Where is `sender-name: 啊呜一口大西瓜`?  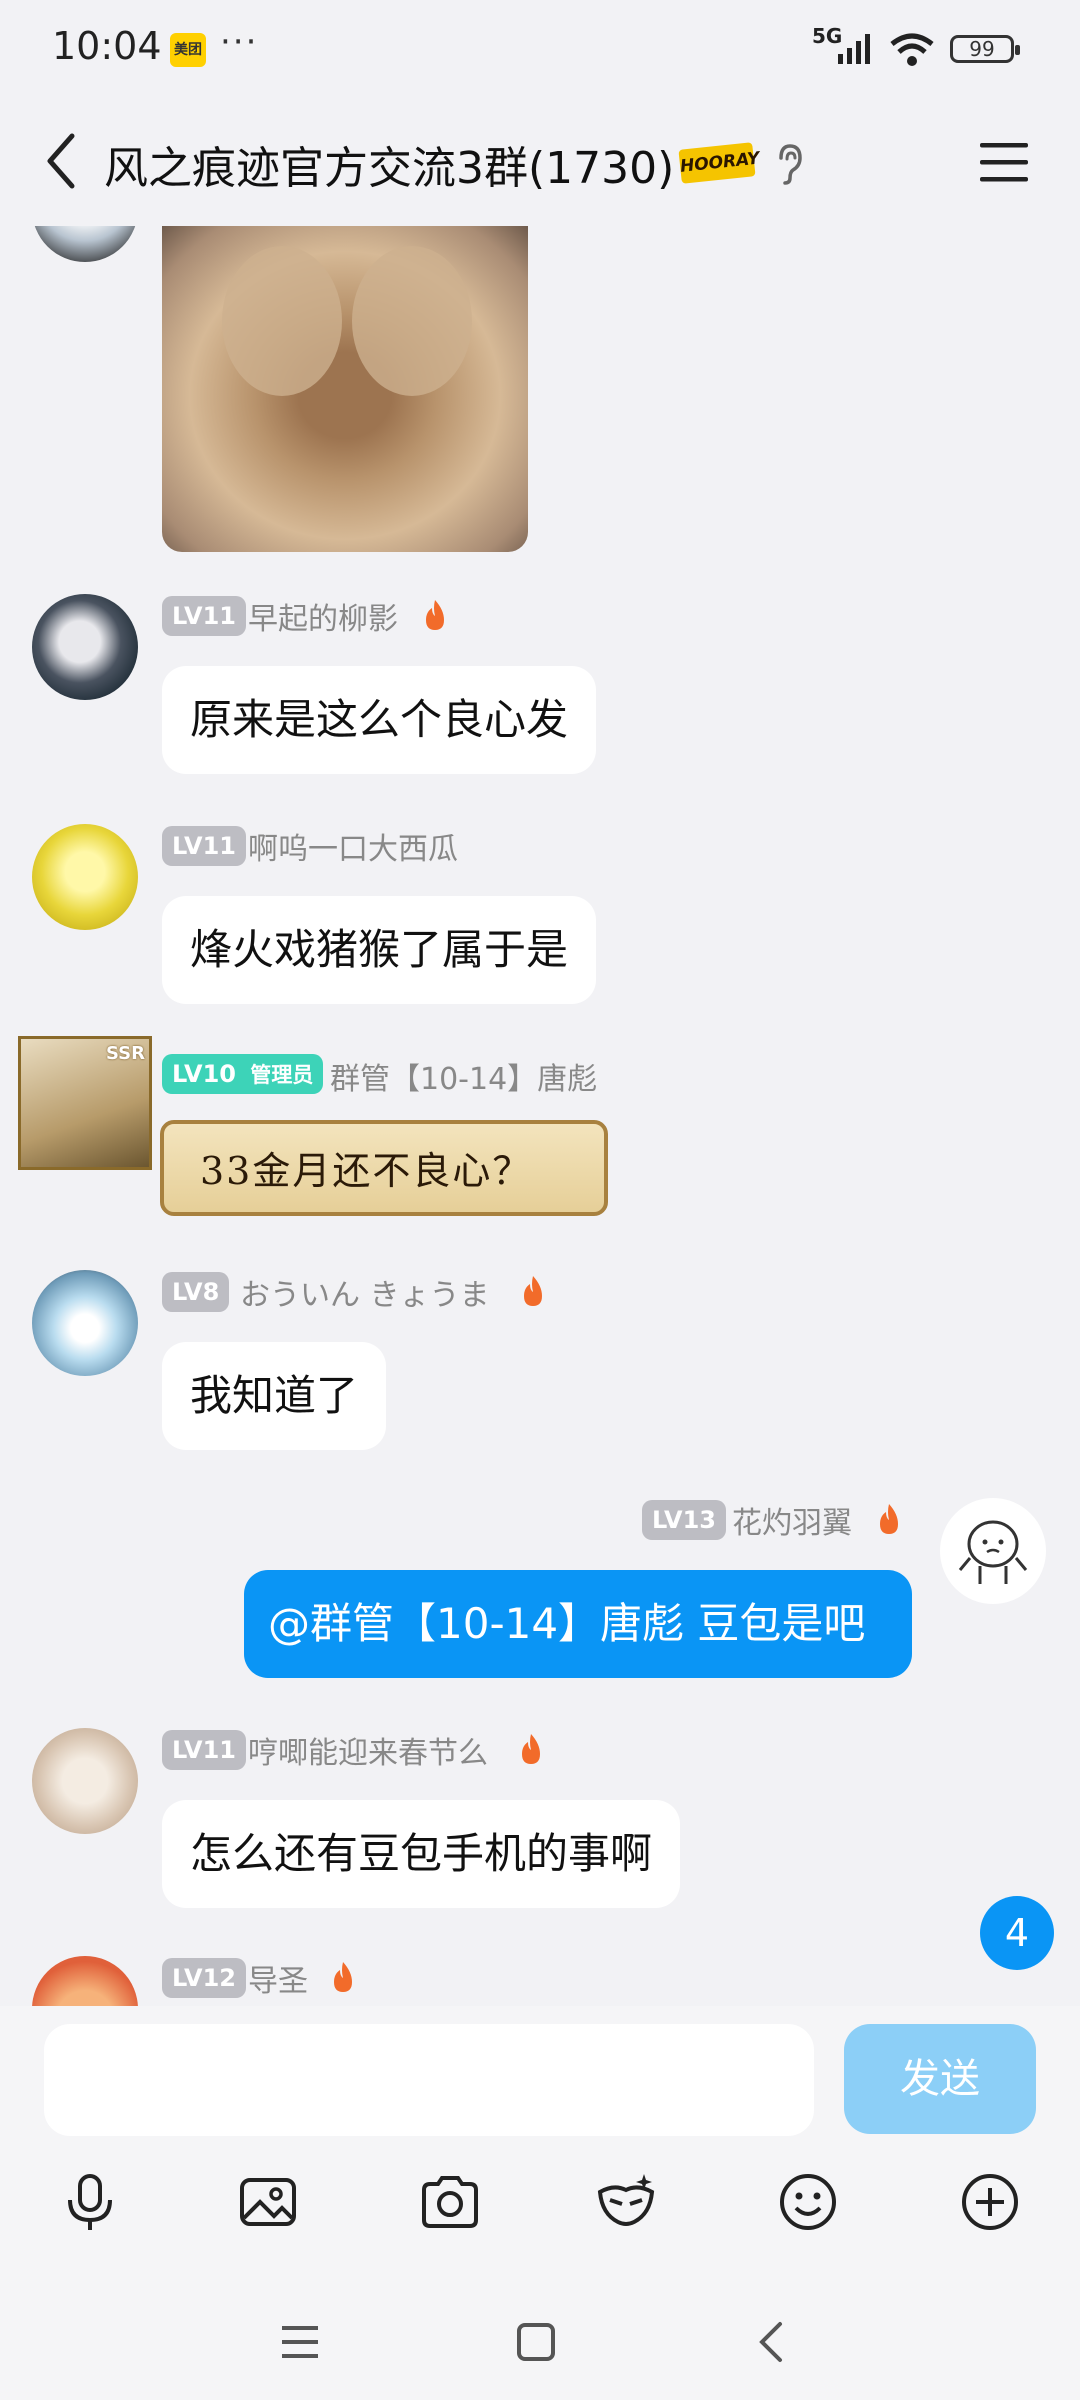 sender-name: 啊呜一口大西瓜 is located at coordinates (353, 846).